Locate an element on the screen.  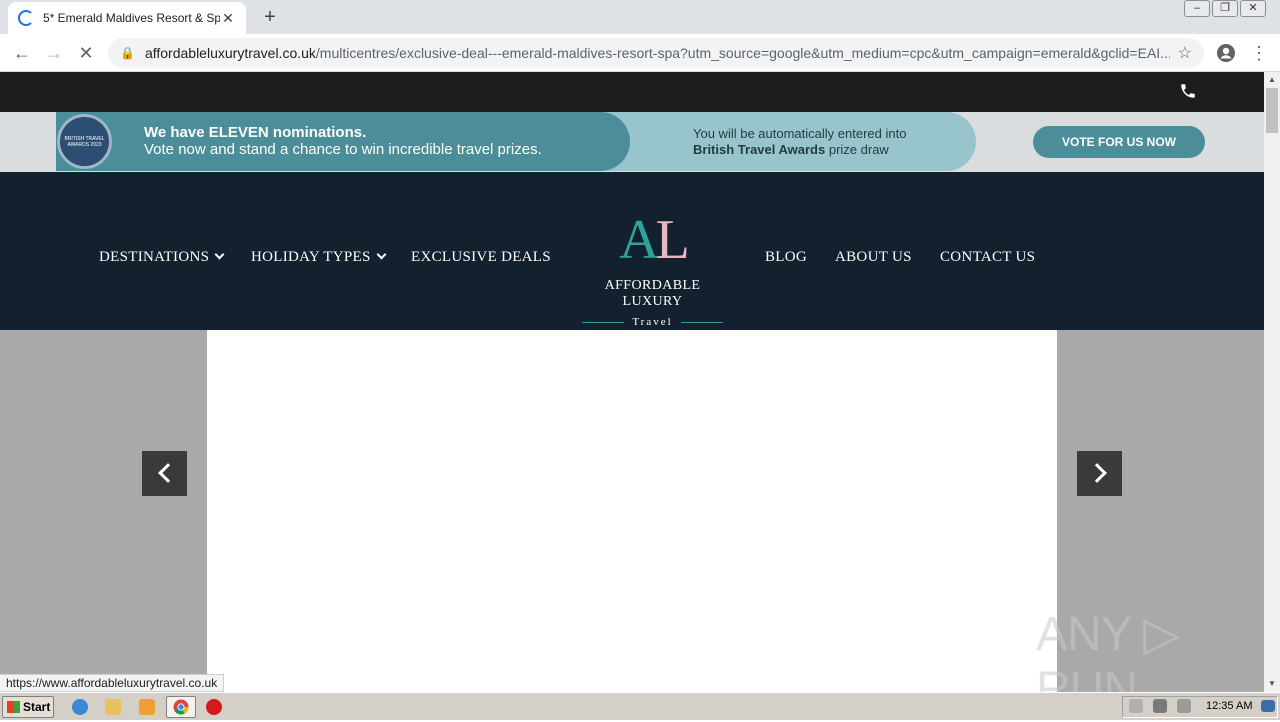
phone-icon is located at coordinates (1188, 91).